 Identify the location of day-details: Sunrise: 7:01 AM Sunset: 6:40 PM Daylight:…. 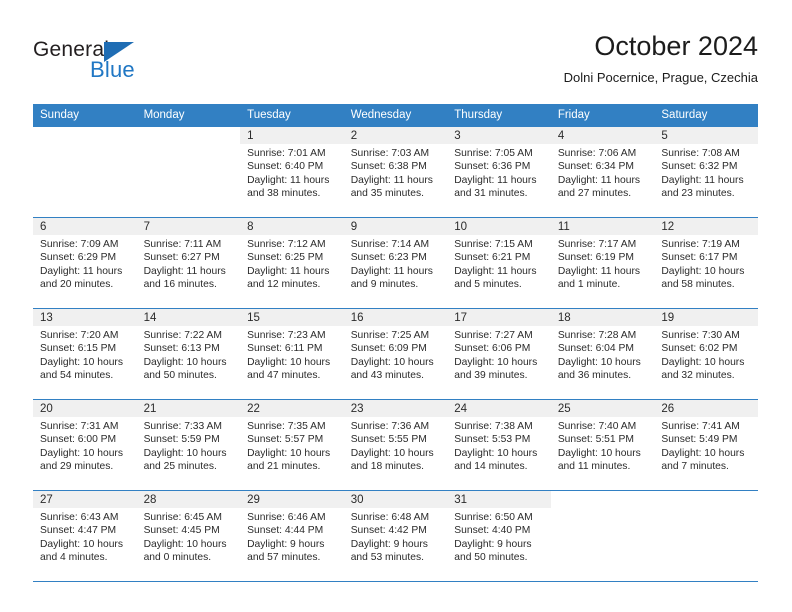
(292, 172).